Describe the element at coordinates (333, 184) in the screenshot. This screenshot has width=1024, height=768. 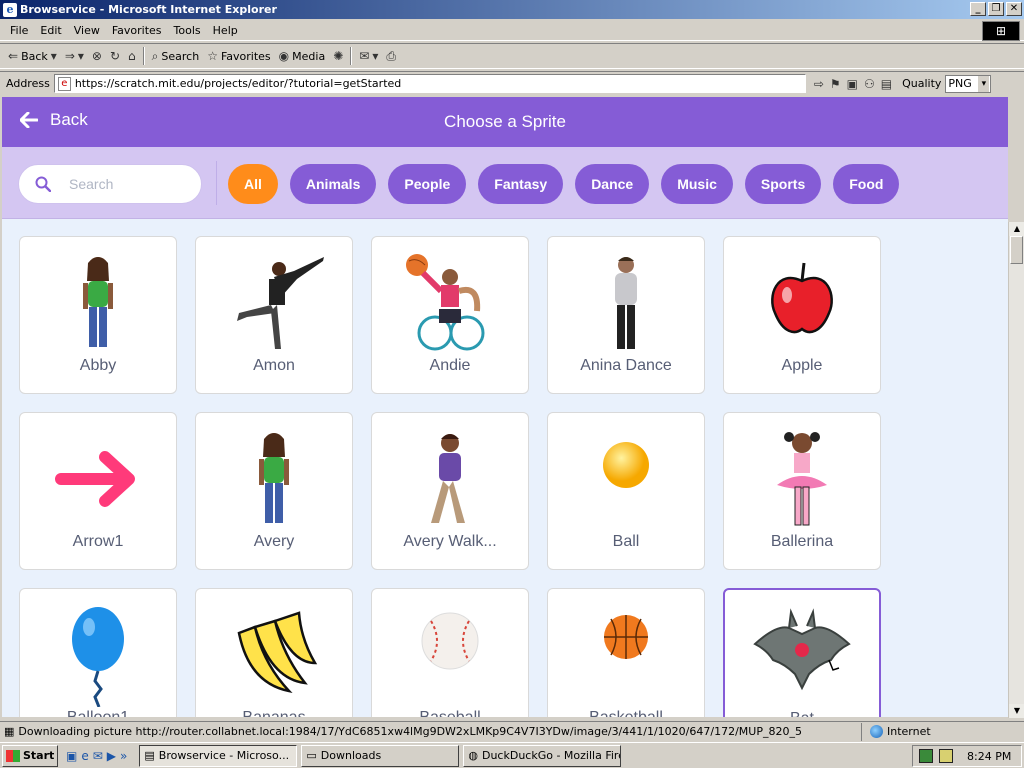
I see `tag-animals: Animals` at that location.